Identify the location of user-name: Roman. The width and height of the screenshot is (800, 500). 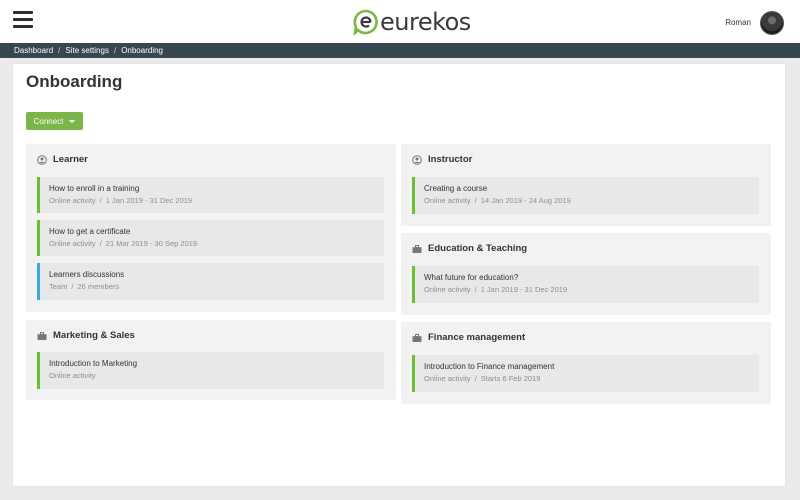
(738, 22).